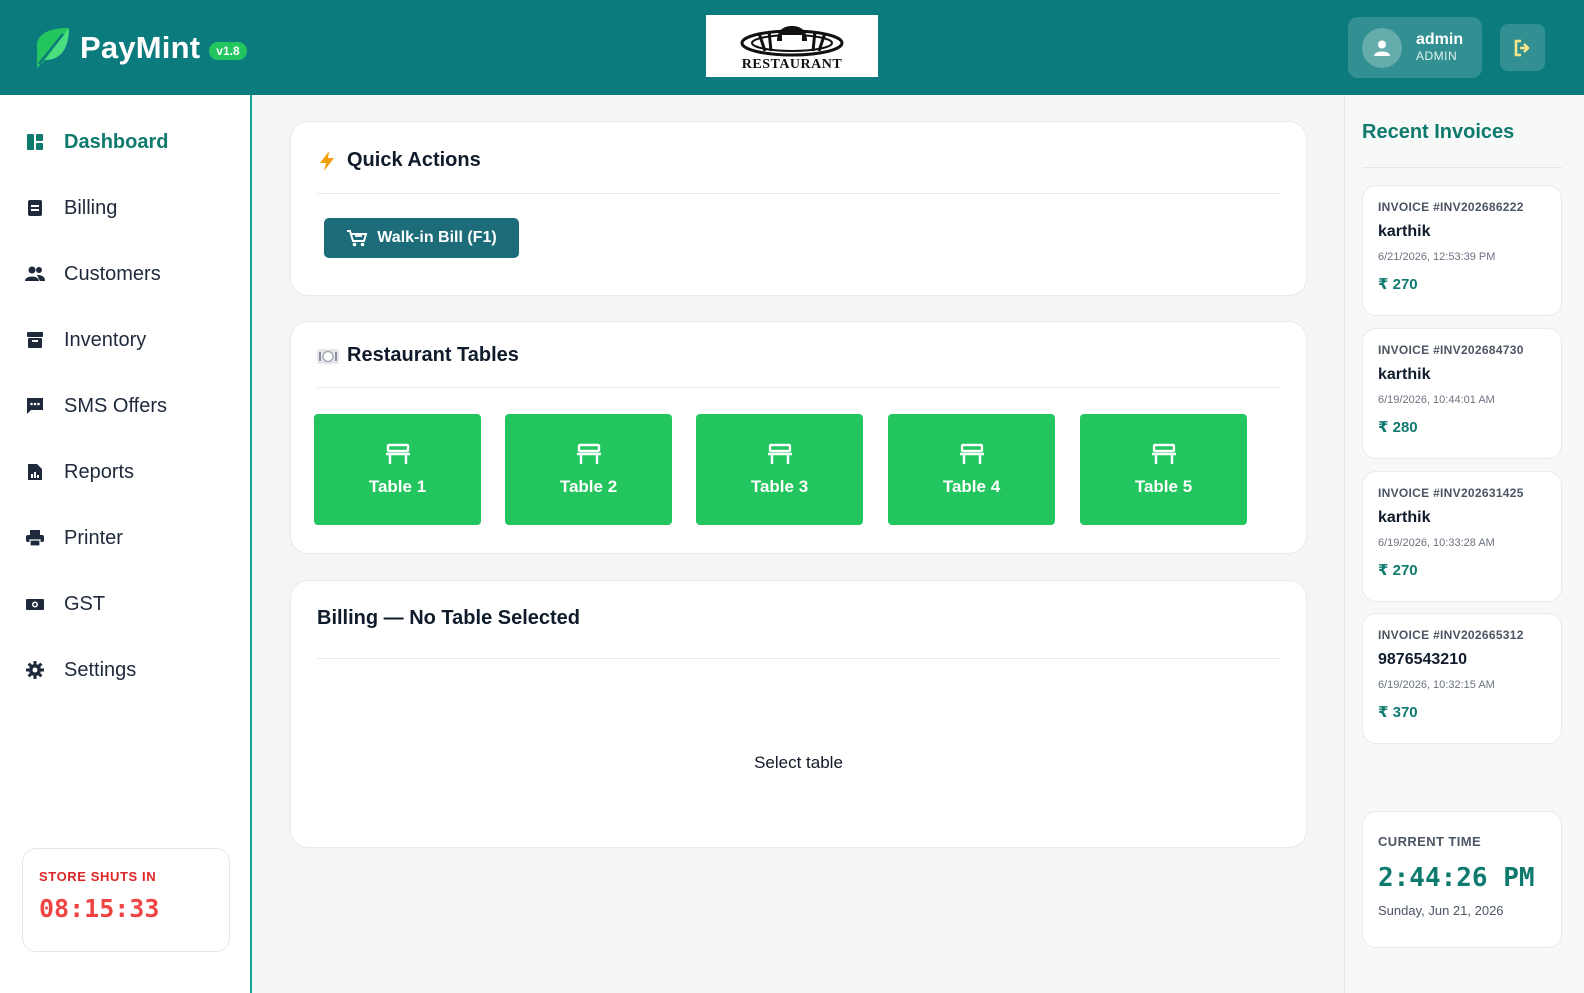 This screenshot has height=993, width=1584. I want to click on sidebar-item-reports: Reports, so click(125, 472).